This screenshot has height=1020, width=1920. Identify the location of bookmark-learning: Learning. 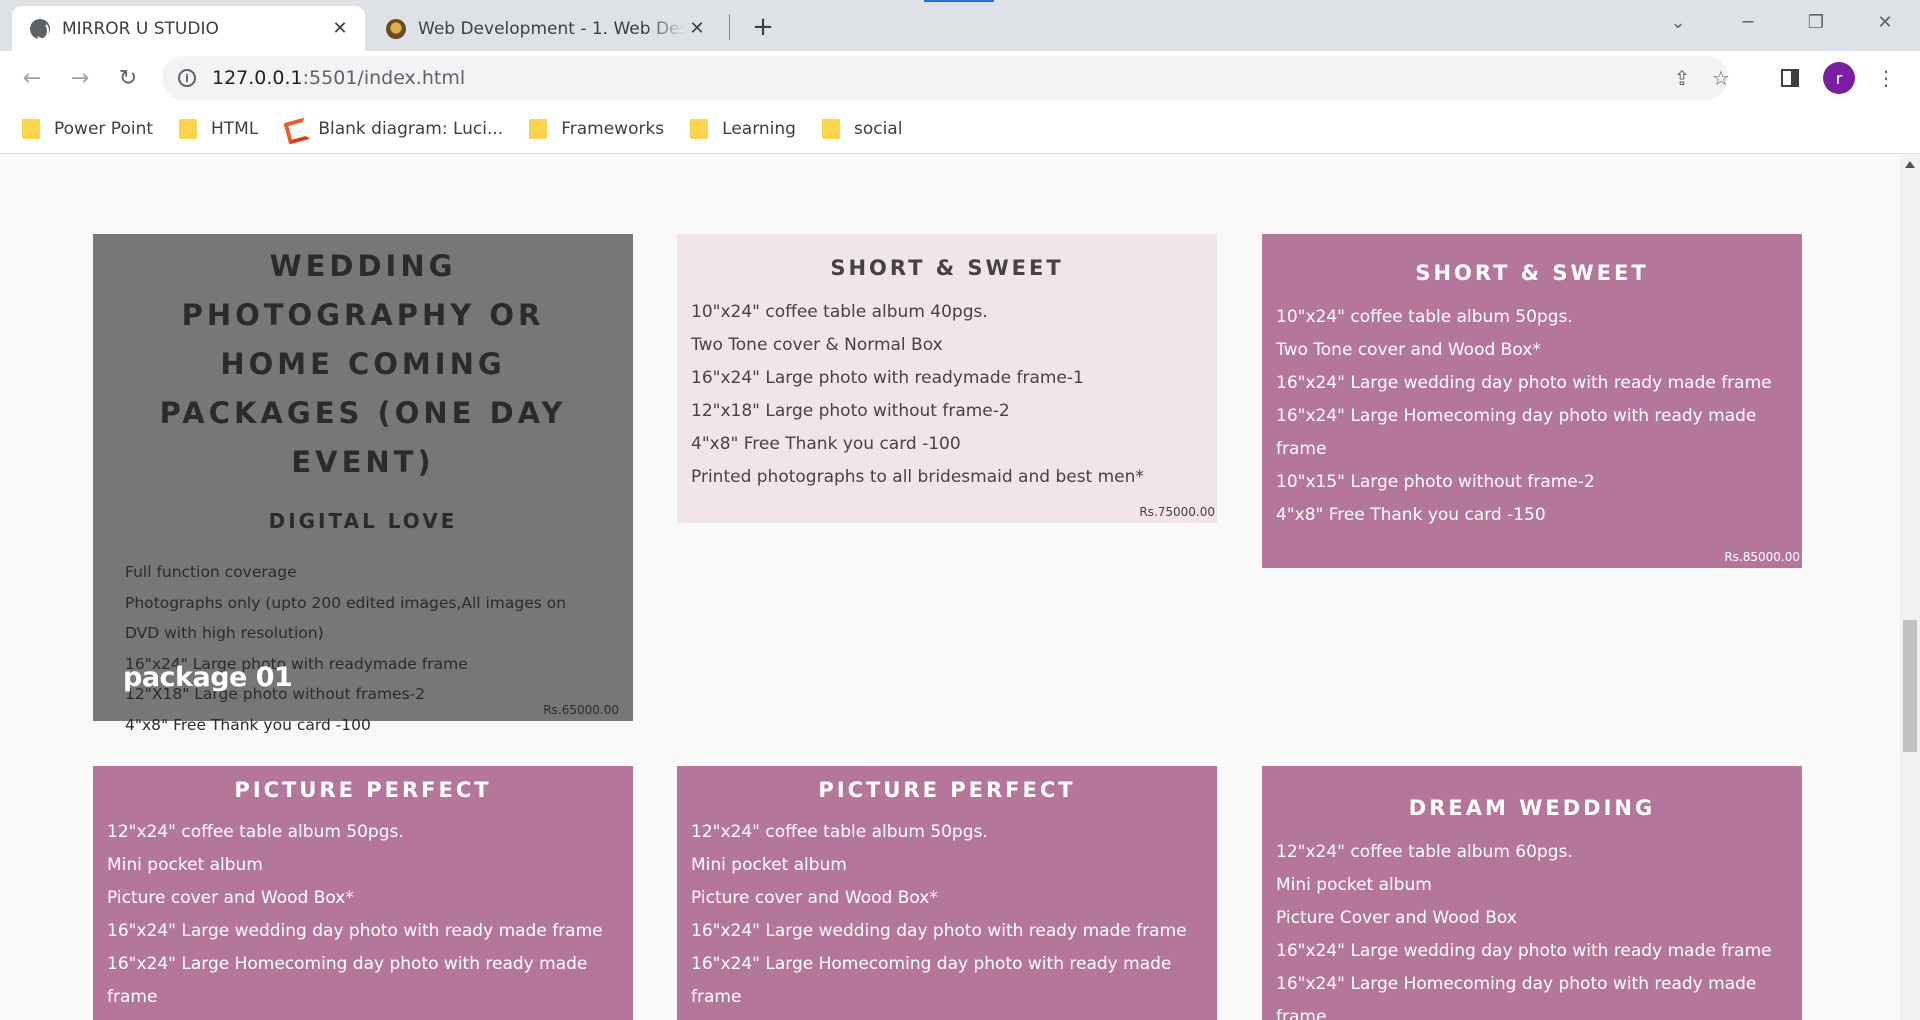
(743, 129).